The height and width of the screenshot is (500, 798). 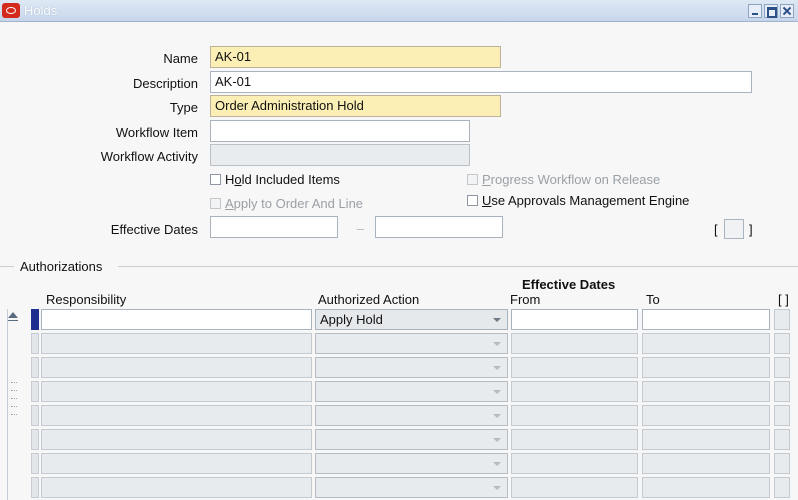 What do you see at coordinates (563, 179) in the screenshot?
I see `progress-workflow-checkbox: Progress Workflow on Release` at bounding box center [563, 179].